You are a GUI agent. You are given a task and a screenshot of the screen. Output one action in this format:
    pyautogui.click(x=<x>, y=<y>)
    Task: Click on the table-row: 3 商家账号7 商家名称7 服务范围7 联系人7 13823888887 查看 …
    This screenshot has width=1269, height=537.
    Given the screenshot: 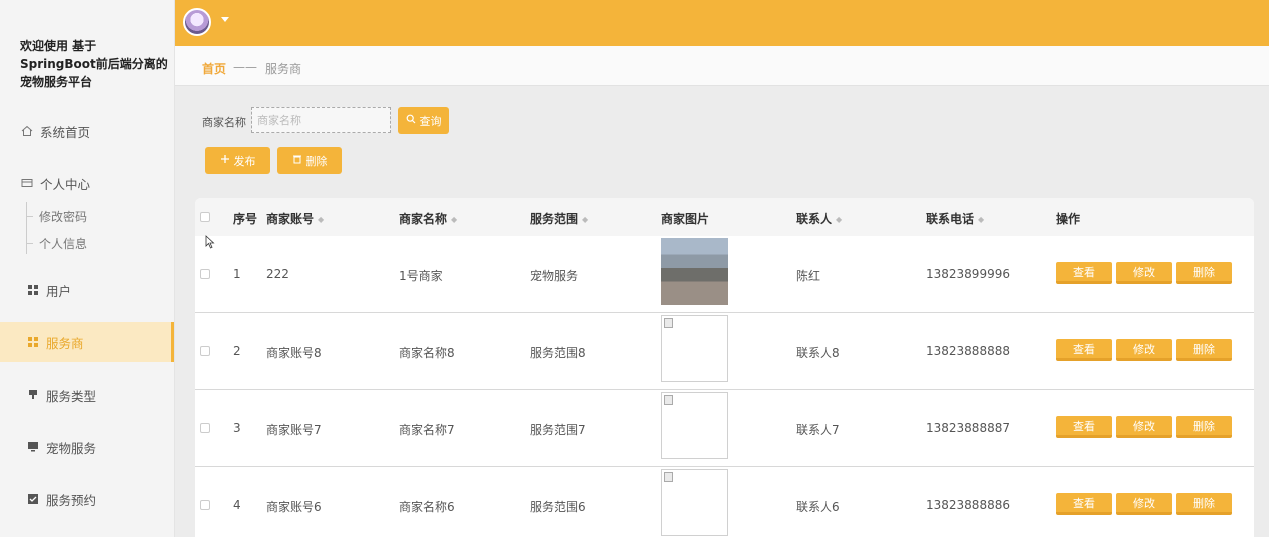 What is the action you would take?
    pyautogui.click(x=724, y=428)
    